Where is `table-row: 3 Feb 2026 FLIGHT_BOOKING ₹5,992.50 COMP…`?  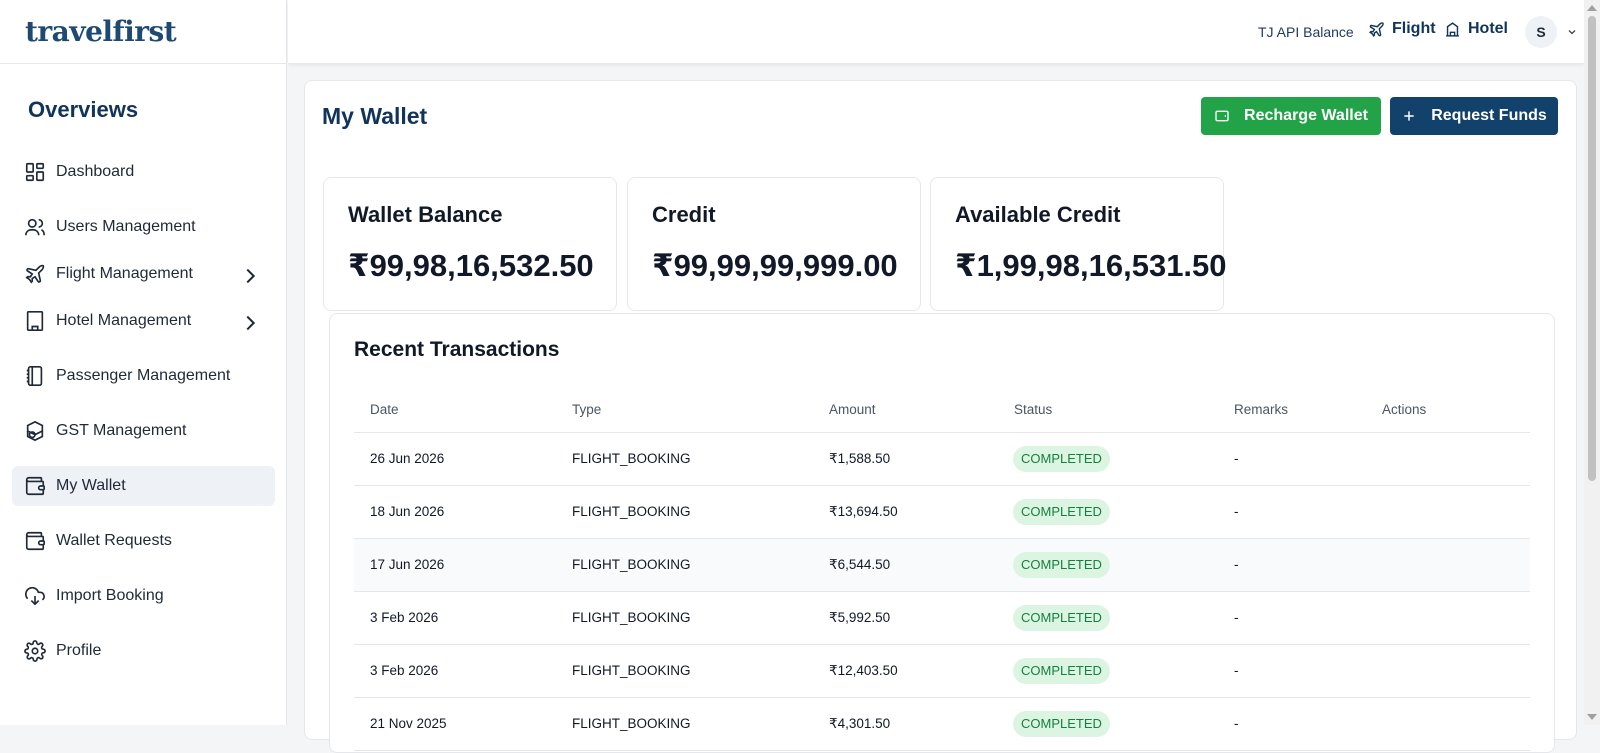
table-row: 3 Feb 2026 FLIGHT_BOOKING ₹5,992.50 COMP… is located at coordinates (942, 618).